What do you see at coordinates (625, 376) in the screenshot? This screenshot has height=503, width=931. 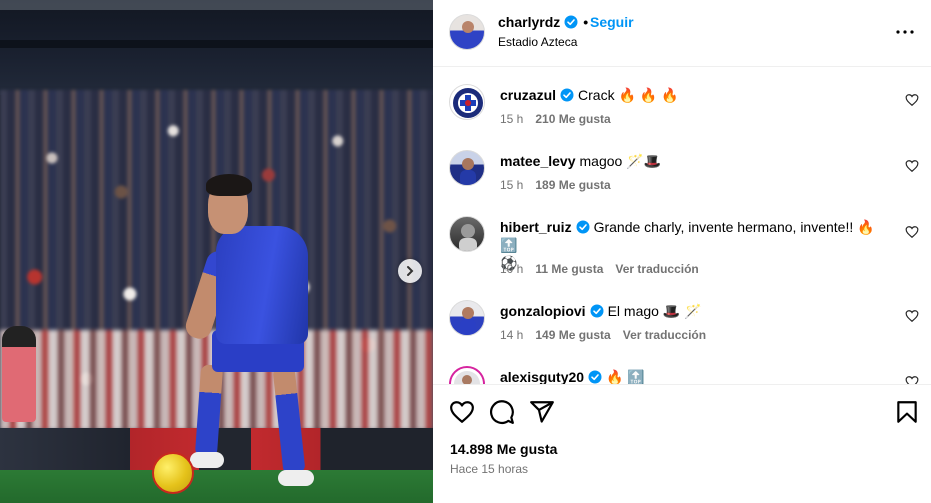 I see `comment-text: 🔥 🔝` at bounding box center [625, 376].